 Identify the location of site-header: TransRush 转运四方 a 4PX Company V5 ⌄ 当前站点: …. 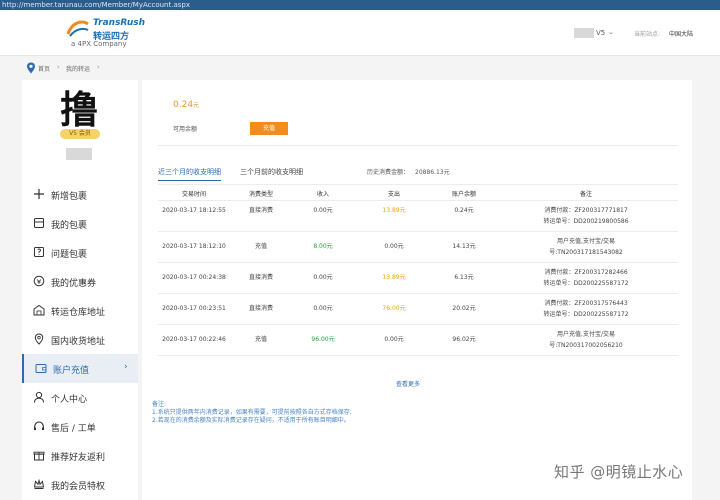
(360, 32).